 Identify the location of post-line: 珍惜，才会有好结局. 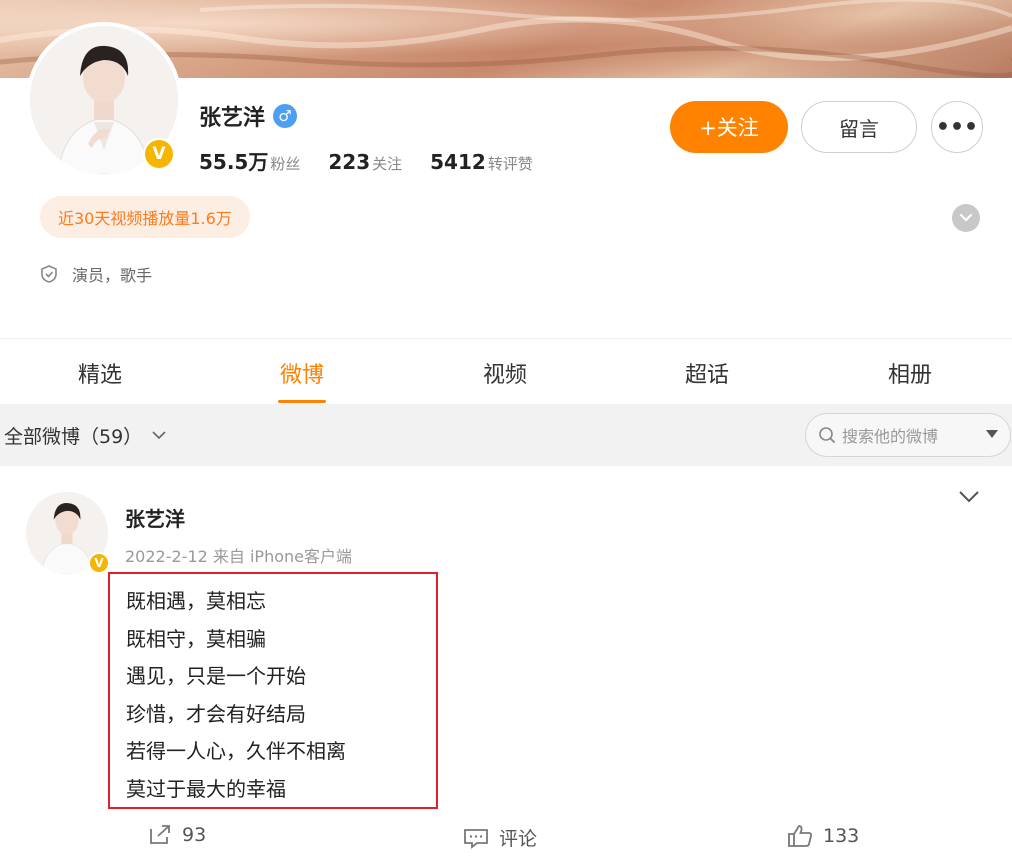
(216, 713).